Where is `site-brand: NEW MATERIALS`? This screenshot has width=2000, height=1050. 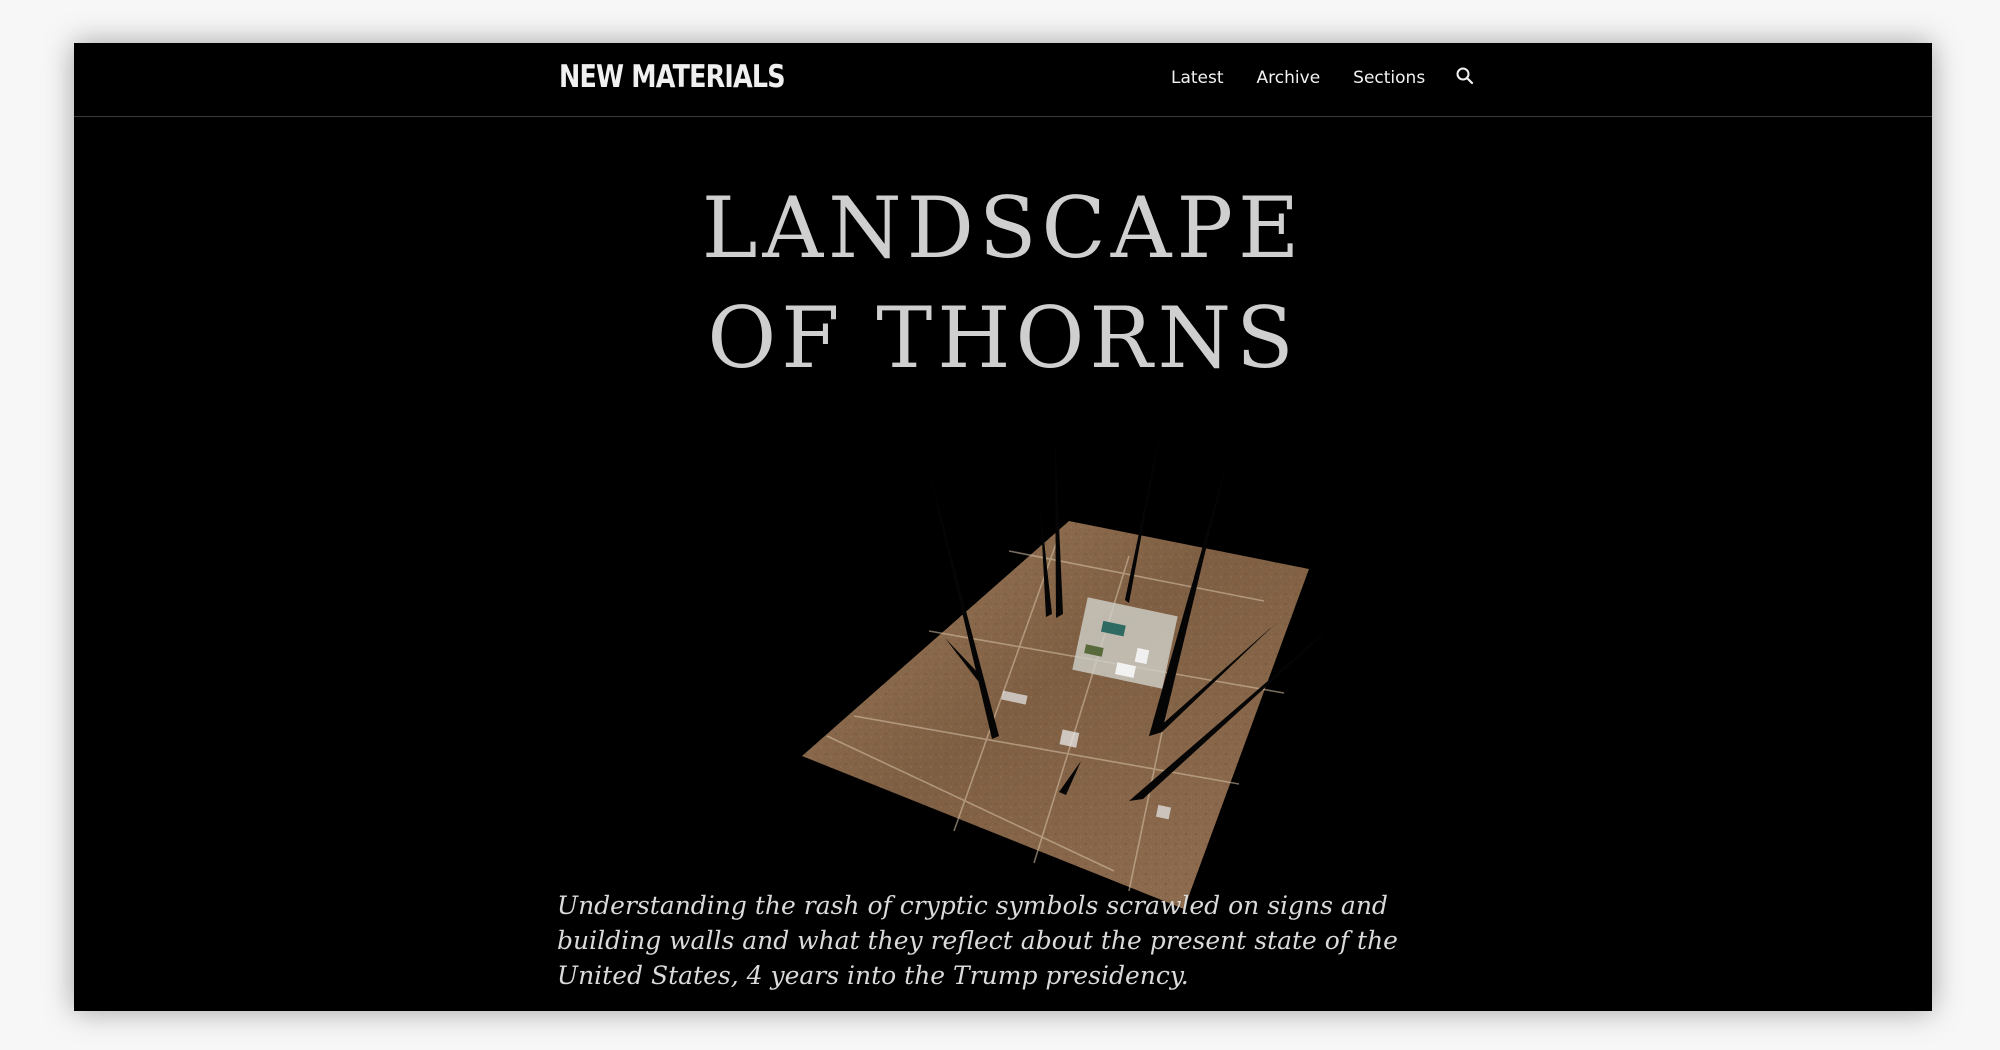 site-brand: NEW MATERIALS is located at coordinates (672, 77).